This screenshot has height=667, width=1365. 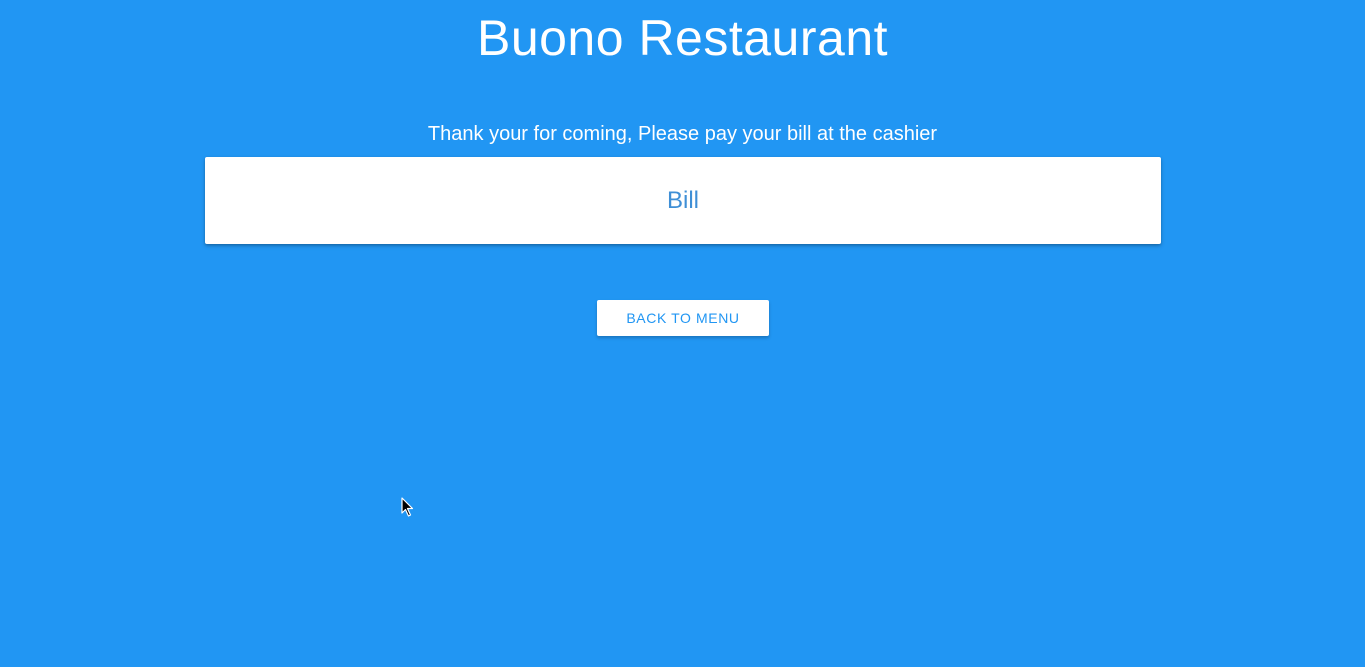 What do you see at coordinates (407, 507) in the screenshot?
I see `mouse-pointer-icon` at bounding box center [407, 507].